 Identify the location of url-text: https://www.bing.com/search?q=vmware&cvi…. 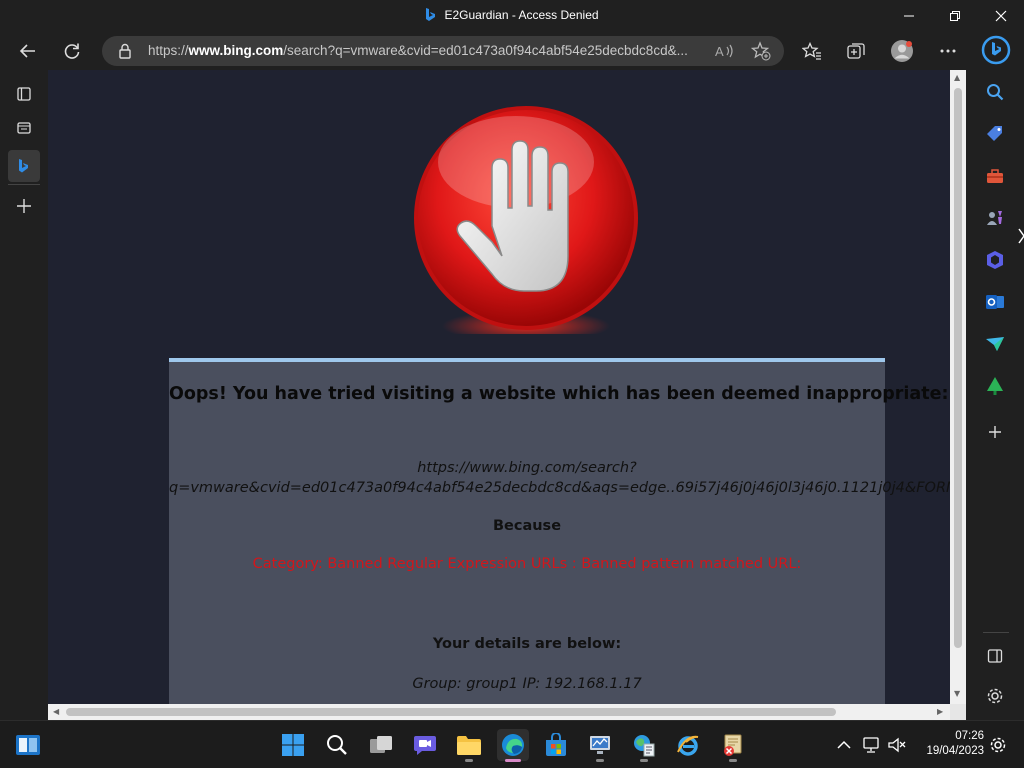
(418, 50).